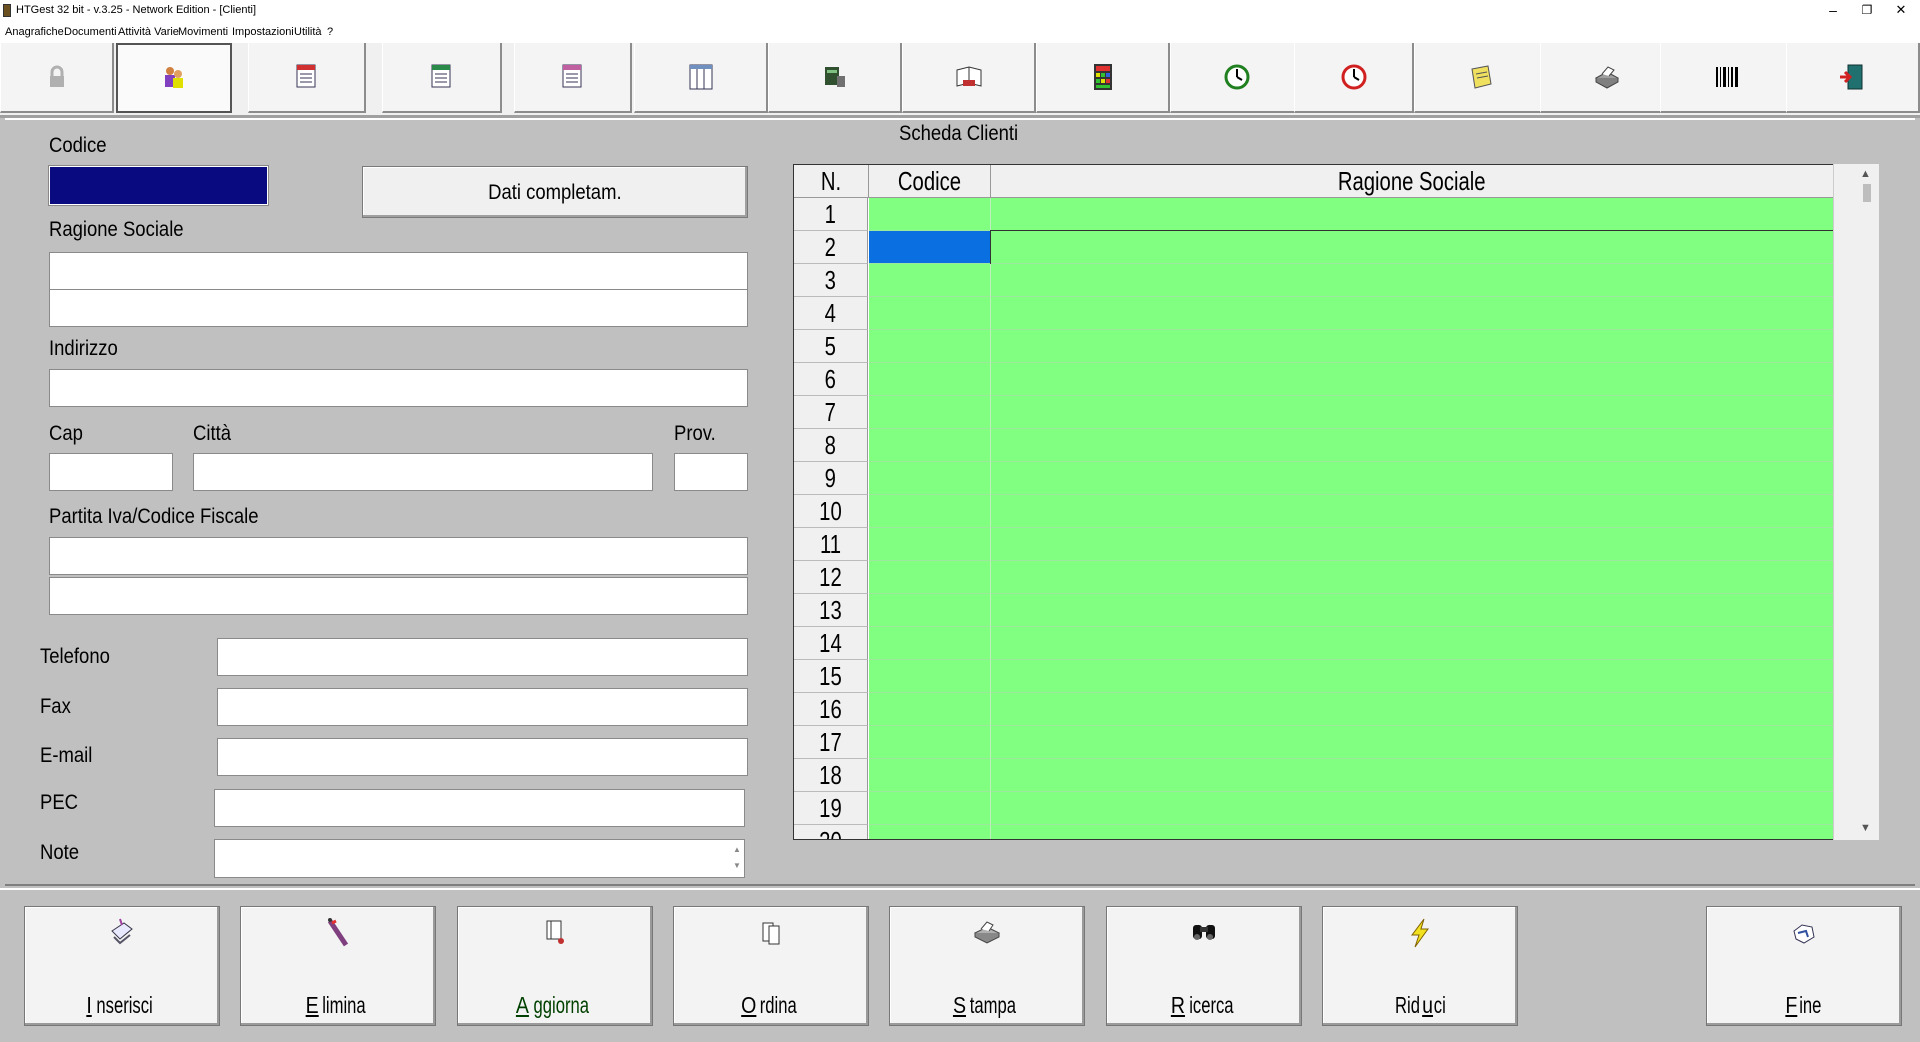  What do you see at coordinates (831, 346) in the screenshot?
I see `row-number: 5` at bounding box center [831, 346].